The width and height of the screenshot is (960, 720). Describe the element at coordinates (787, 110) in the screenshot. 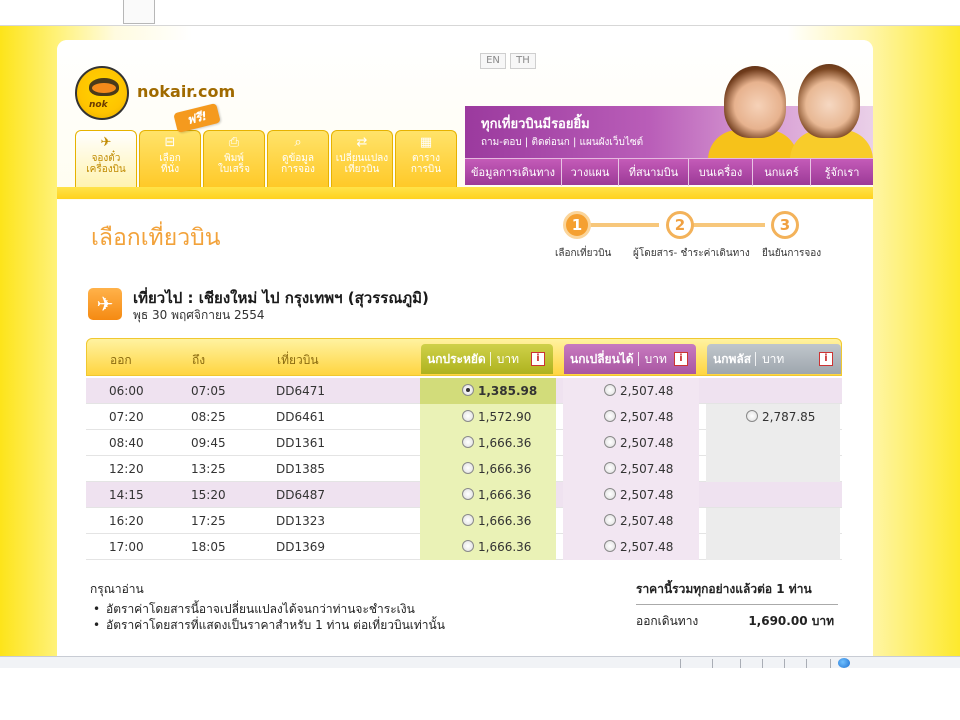

I see `hostess-photo` at that location.